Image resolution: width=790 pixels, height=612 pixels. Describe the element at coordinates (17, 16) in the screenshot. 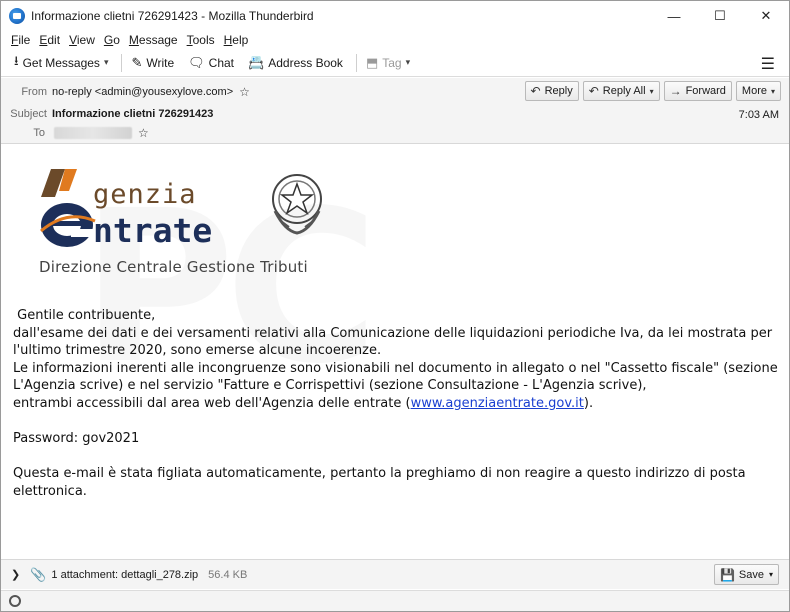

I see `thunderbird-logo-icon` at that location.